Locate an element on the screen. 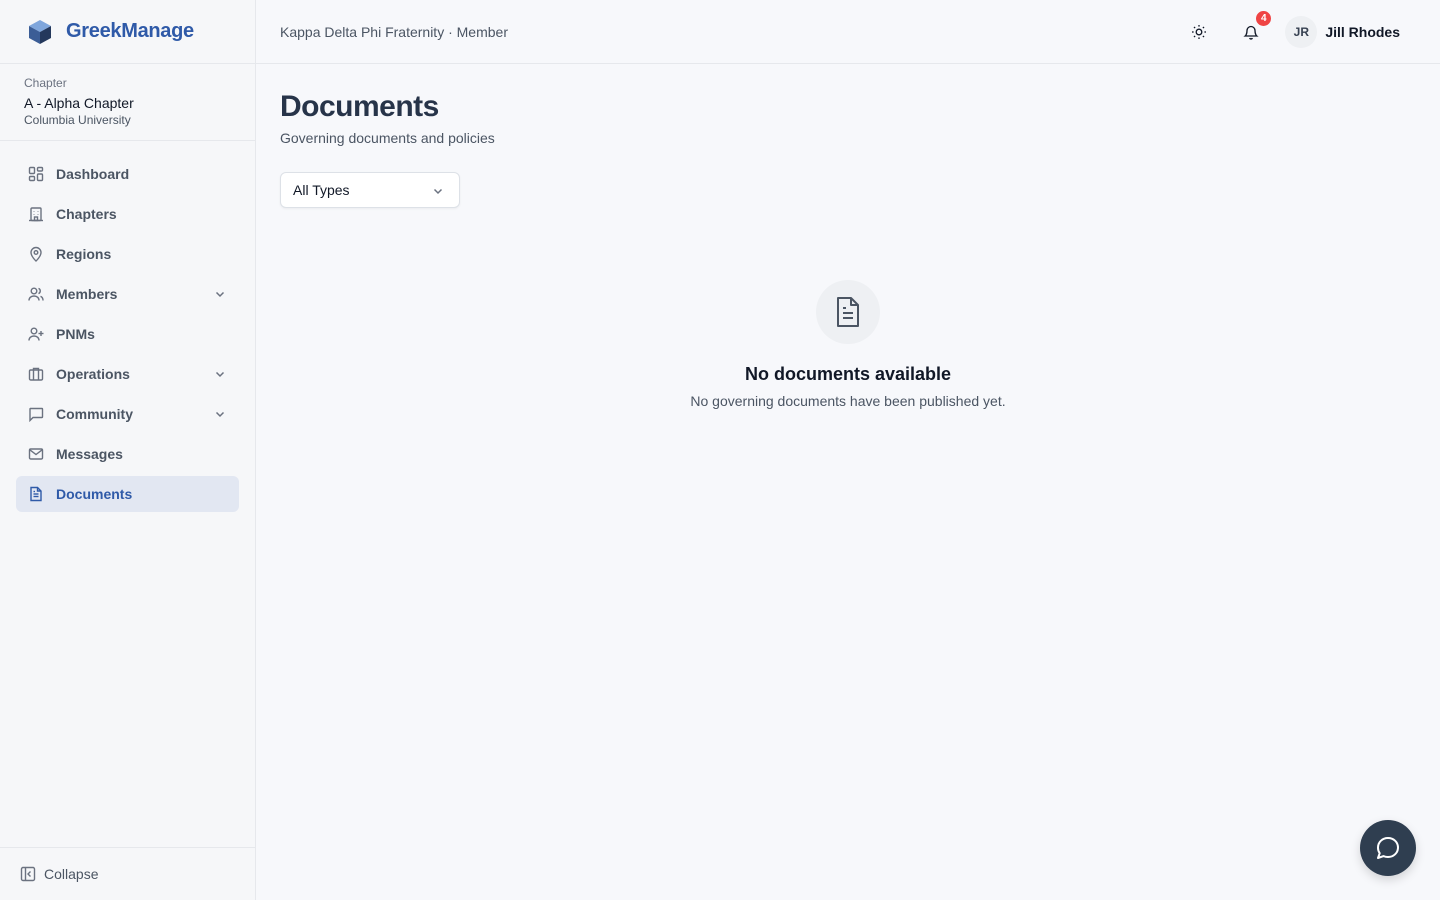 The width and height of the screenshot is (1440, 900). sidebar-item-documents: Documents is located at coordinates (127, 494).